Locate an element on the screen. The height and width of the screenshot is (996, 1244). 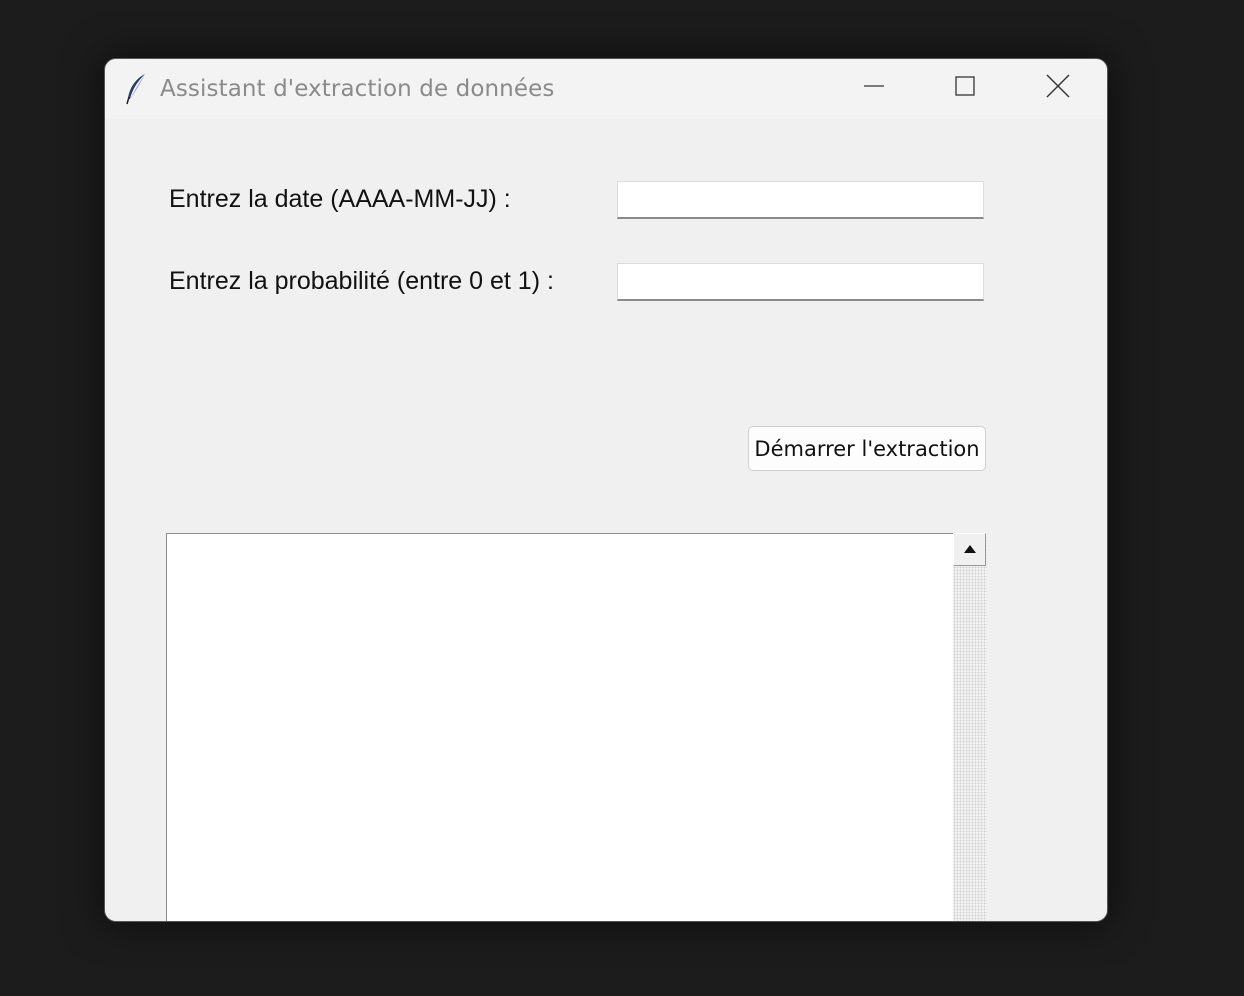
triangle-up-icon is located at coordinates (970, 550).